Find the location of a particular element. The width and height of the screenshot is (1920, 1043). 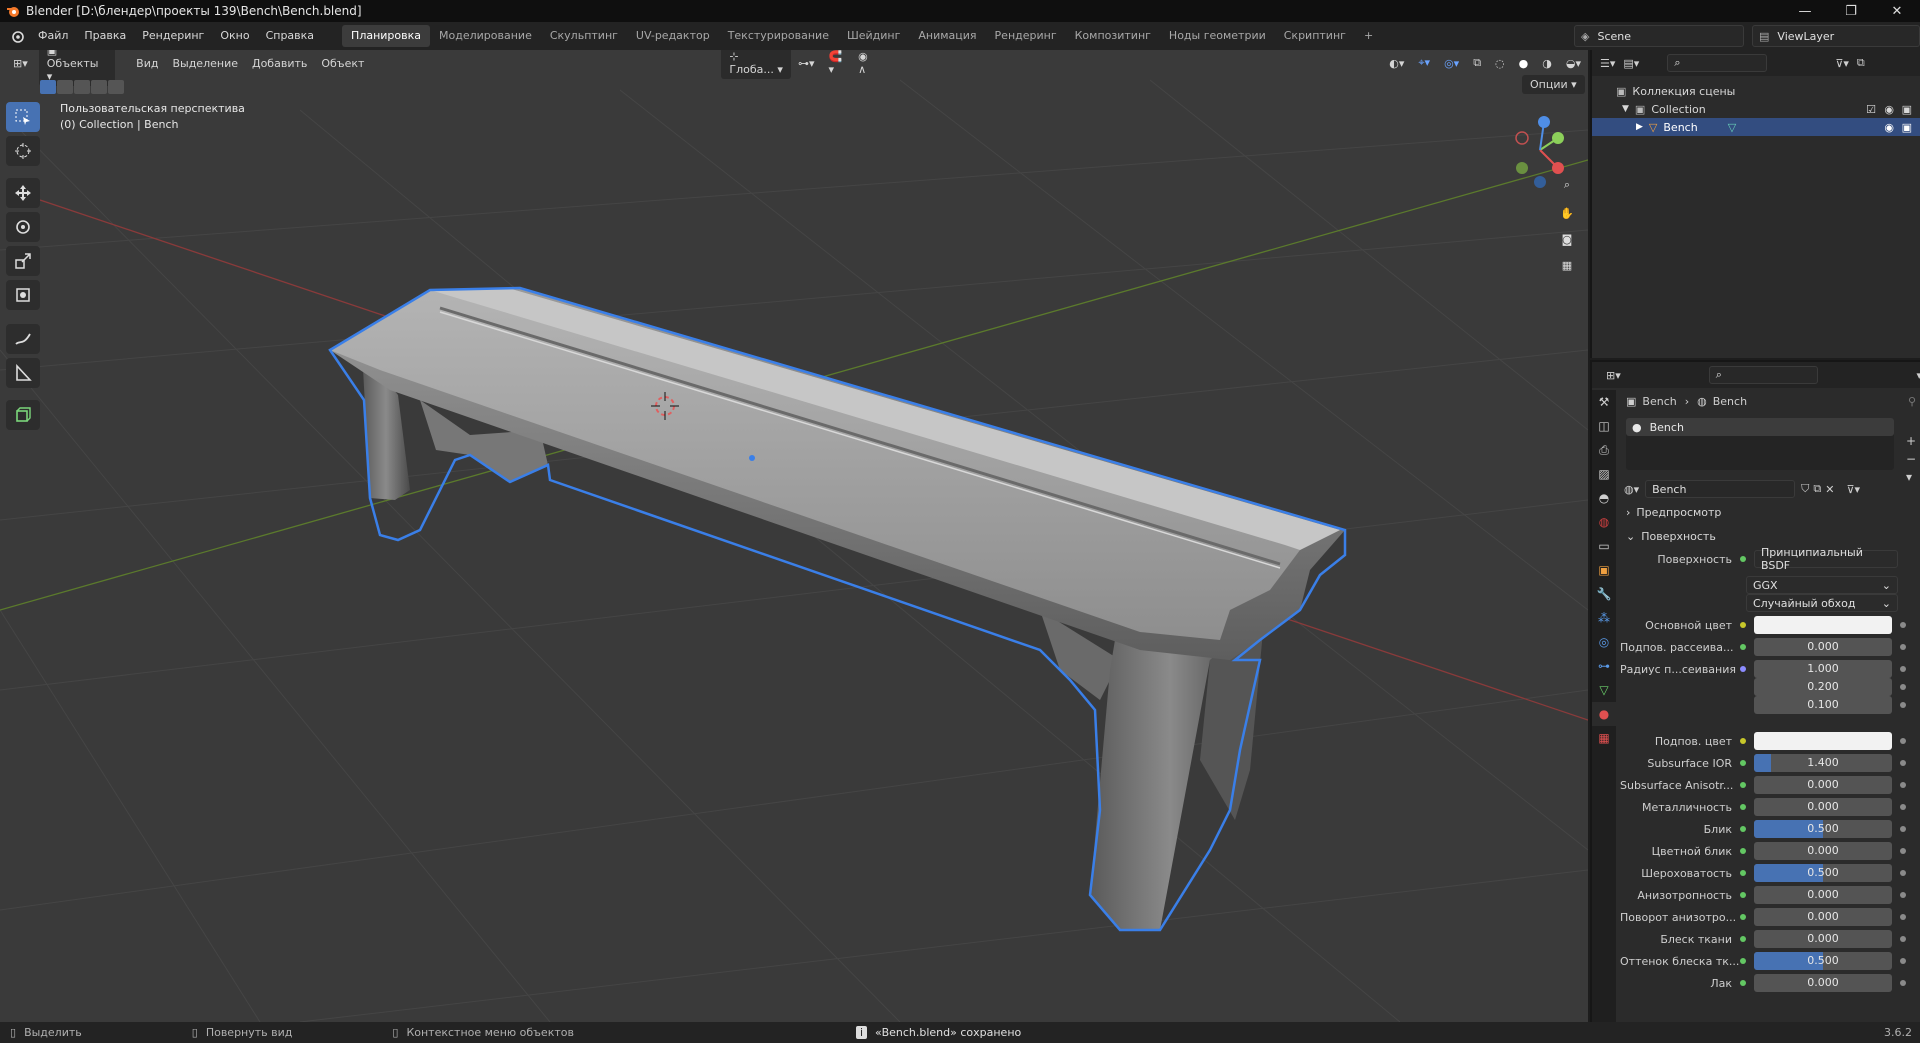

transform-tool is located at coordinates (23, 295).